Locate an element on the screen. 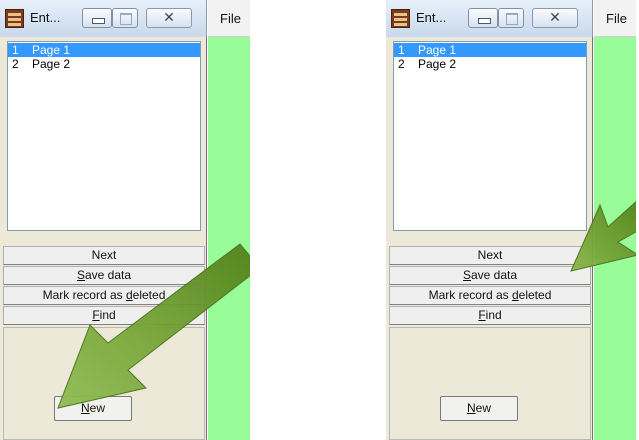 The width and height of the screenshot is (639, 440). annotation-arrow-to-save-data is located at coordinates (603, 236).